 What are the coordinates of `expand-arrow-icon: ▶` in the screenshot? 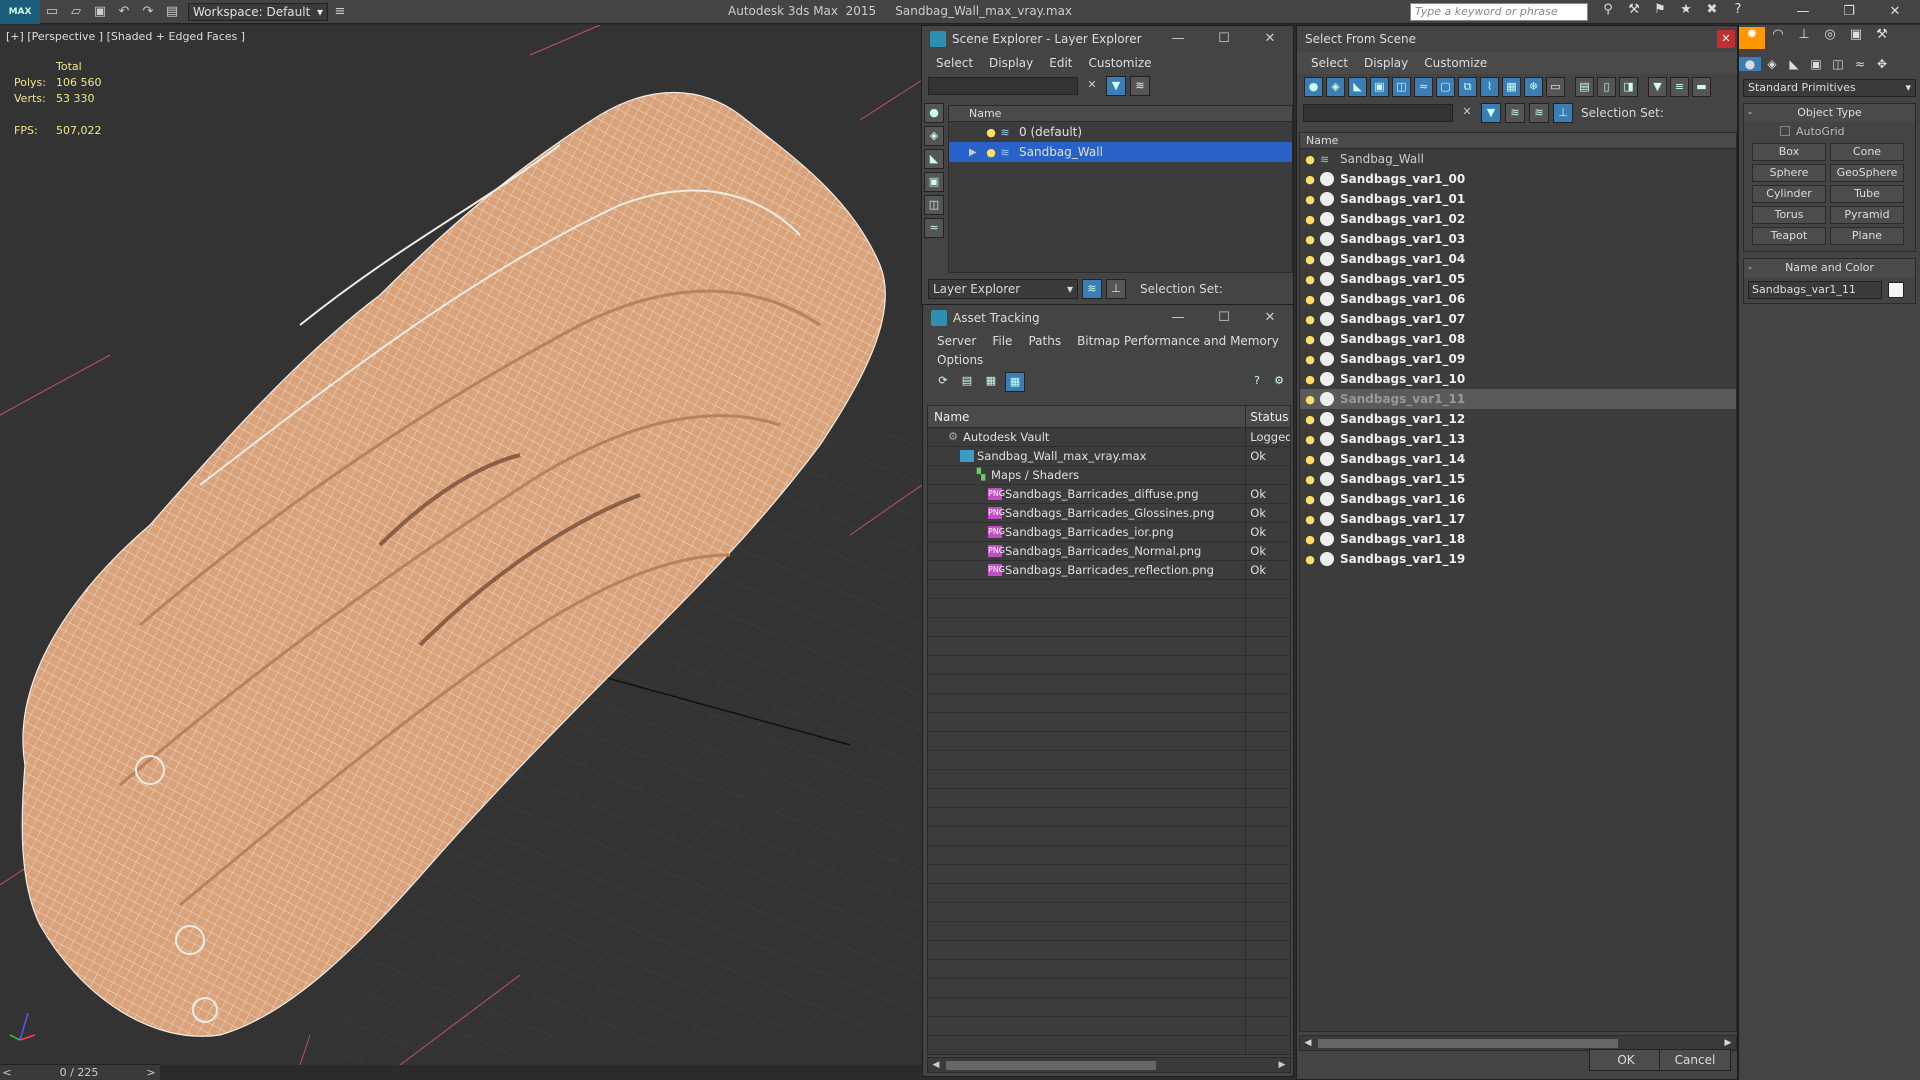 It's located at (977, 152).